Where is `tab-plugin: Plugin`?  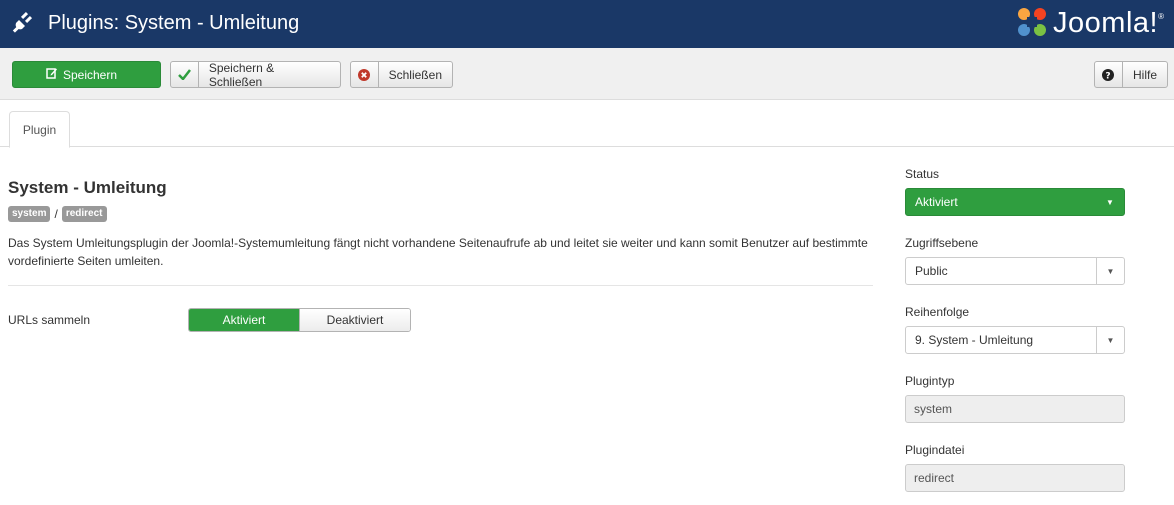
tab-plugin: Plugin is located at coordinates (39, 129).